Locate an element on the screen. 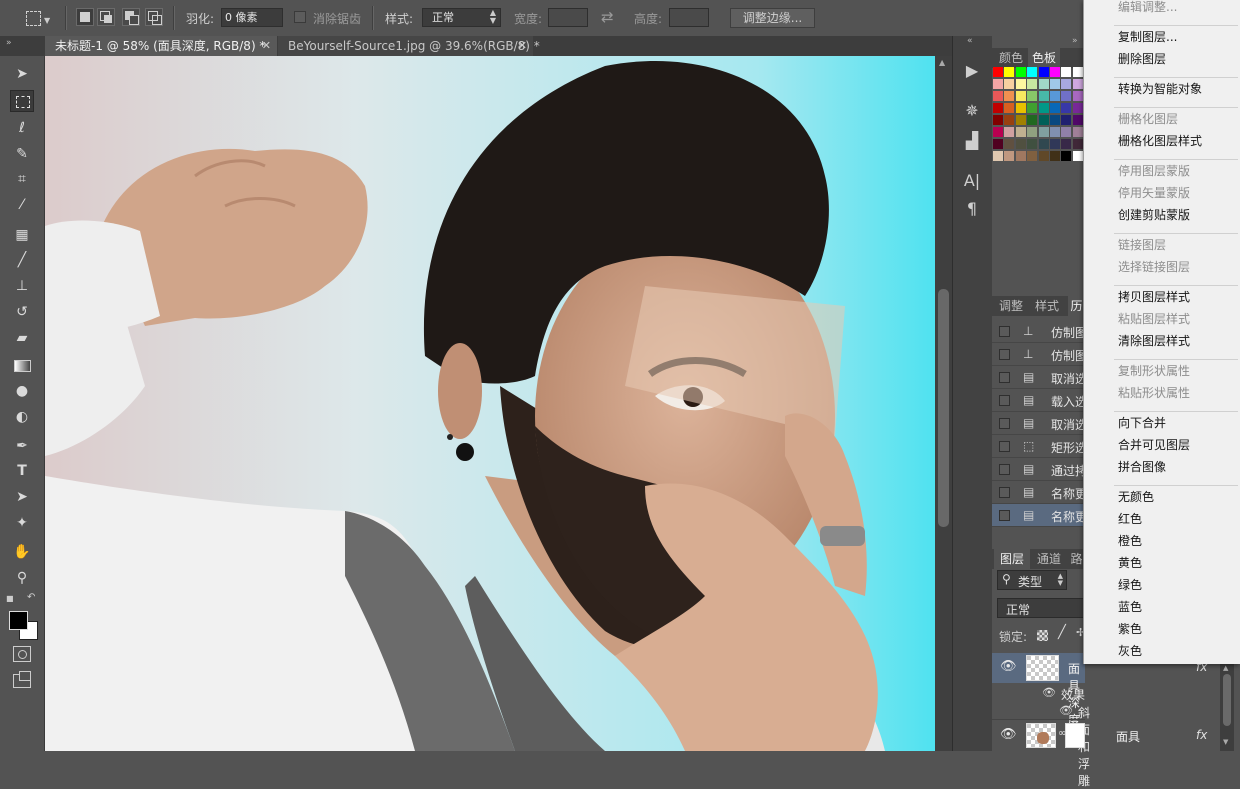  swap-dimensions-icon: ⇄ is located at coordinates (607, 17).